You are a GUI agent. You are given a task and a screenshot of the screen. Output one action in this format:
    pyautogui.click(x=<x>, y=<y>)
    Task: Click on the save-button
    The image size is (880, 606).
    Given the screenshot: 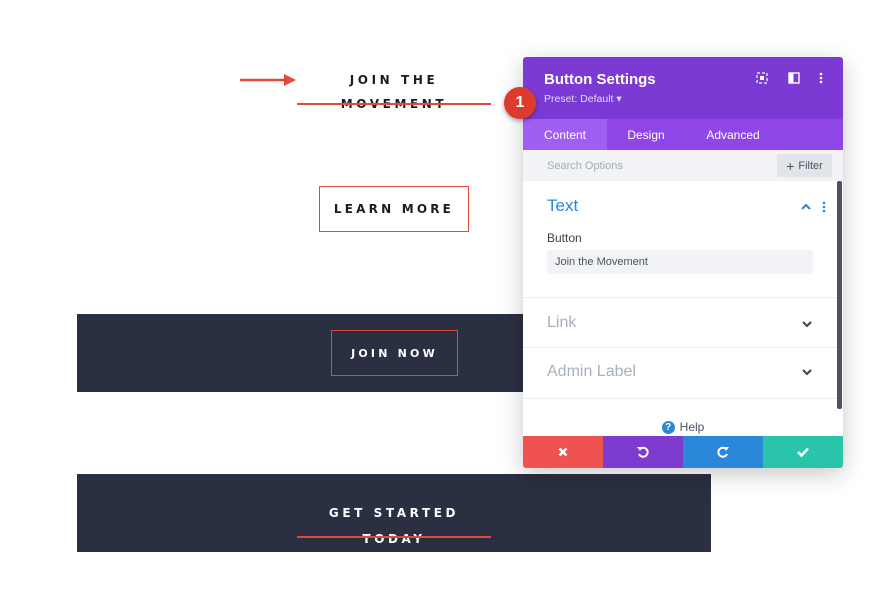 What is the action you would take?
    pyautogui.click(x=803, y=452)
    